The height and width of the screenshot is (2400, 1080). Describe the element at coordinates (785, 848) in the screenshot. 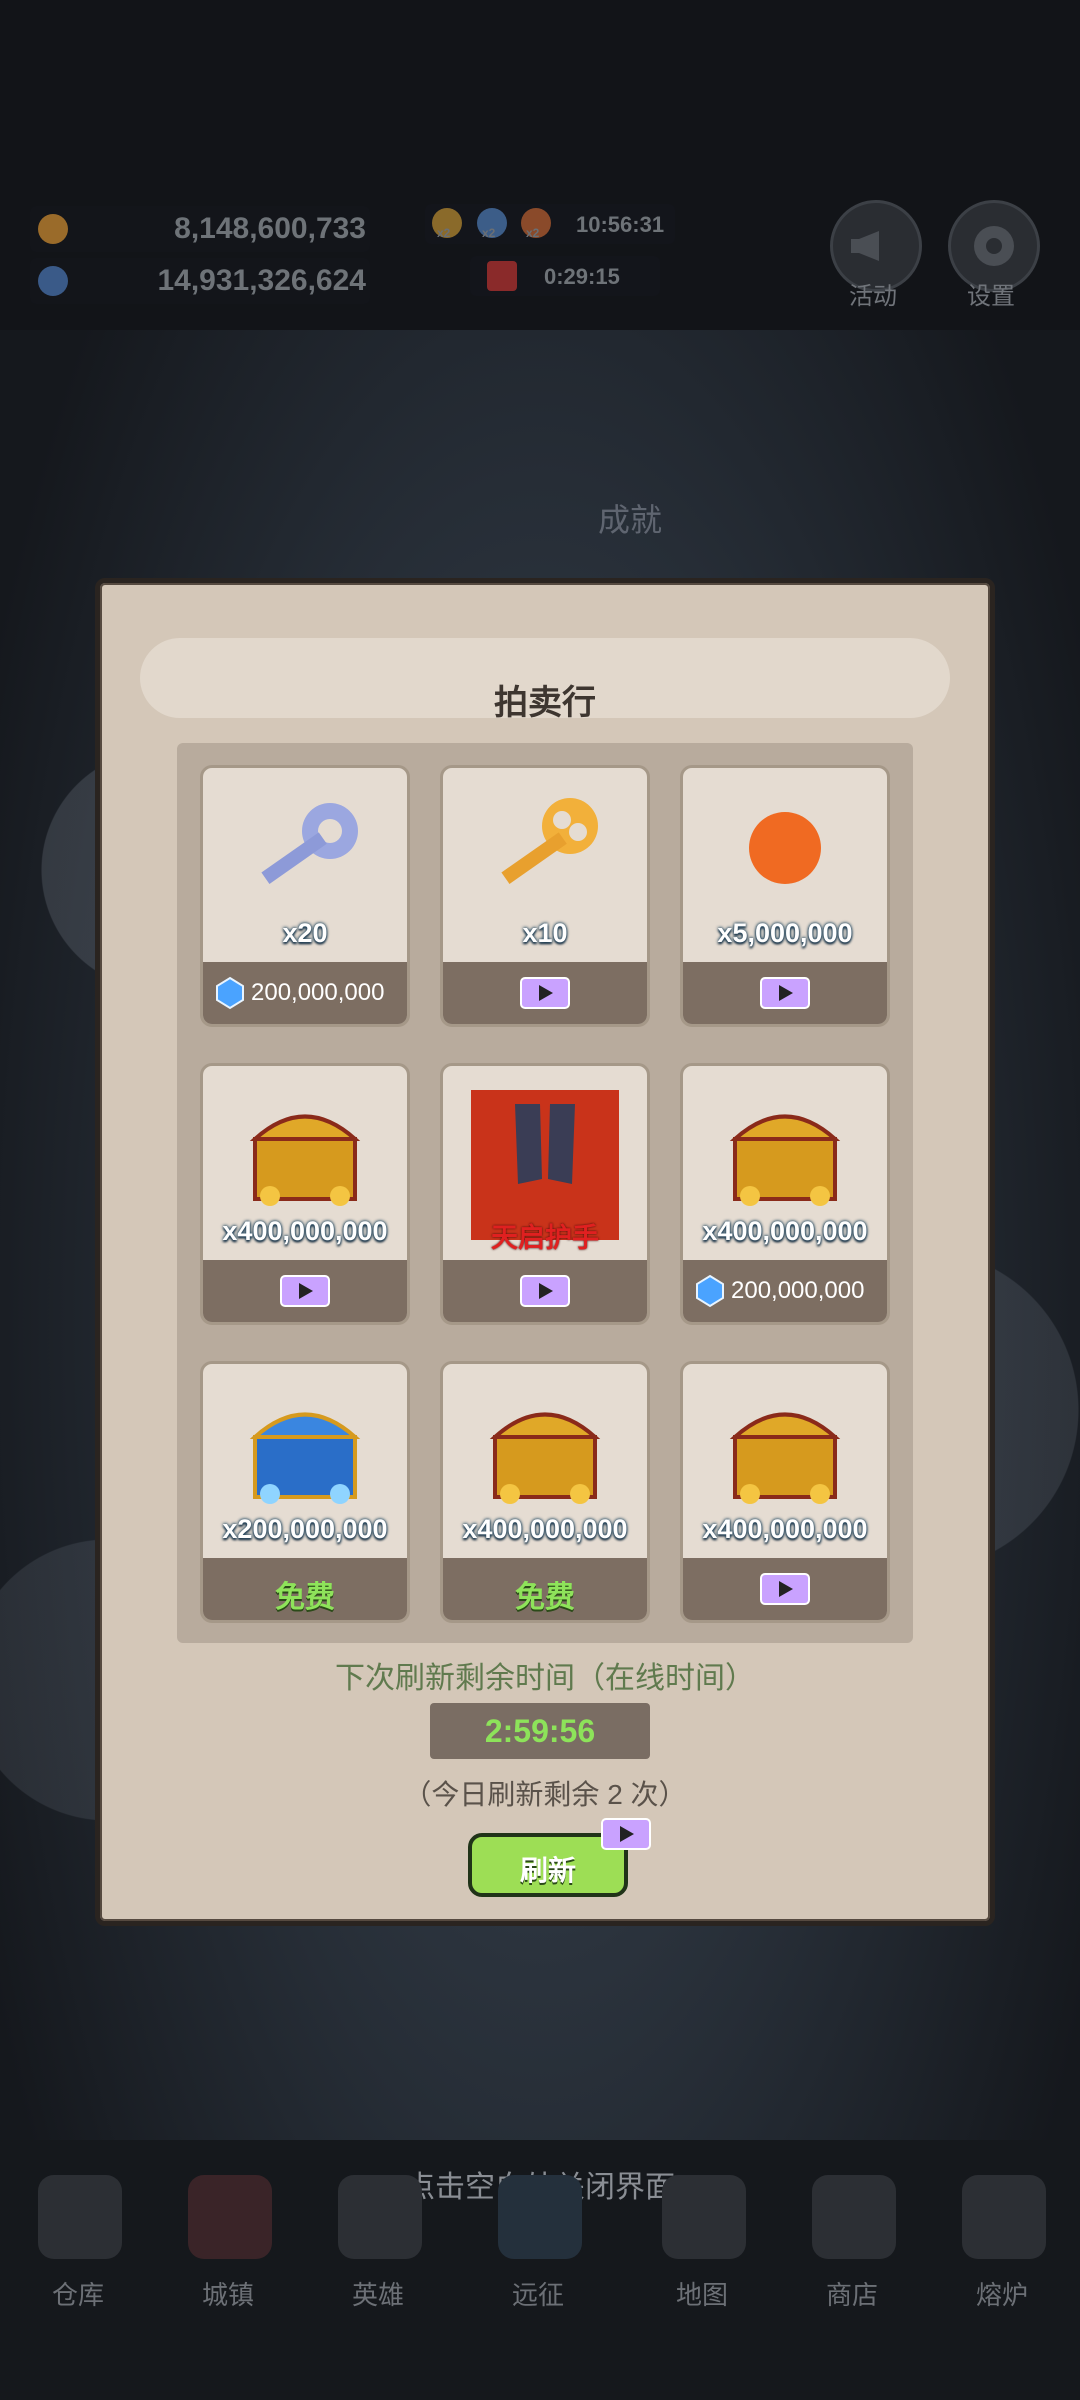

I see `exp-orb-icon` at that location.